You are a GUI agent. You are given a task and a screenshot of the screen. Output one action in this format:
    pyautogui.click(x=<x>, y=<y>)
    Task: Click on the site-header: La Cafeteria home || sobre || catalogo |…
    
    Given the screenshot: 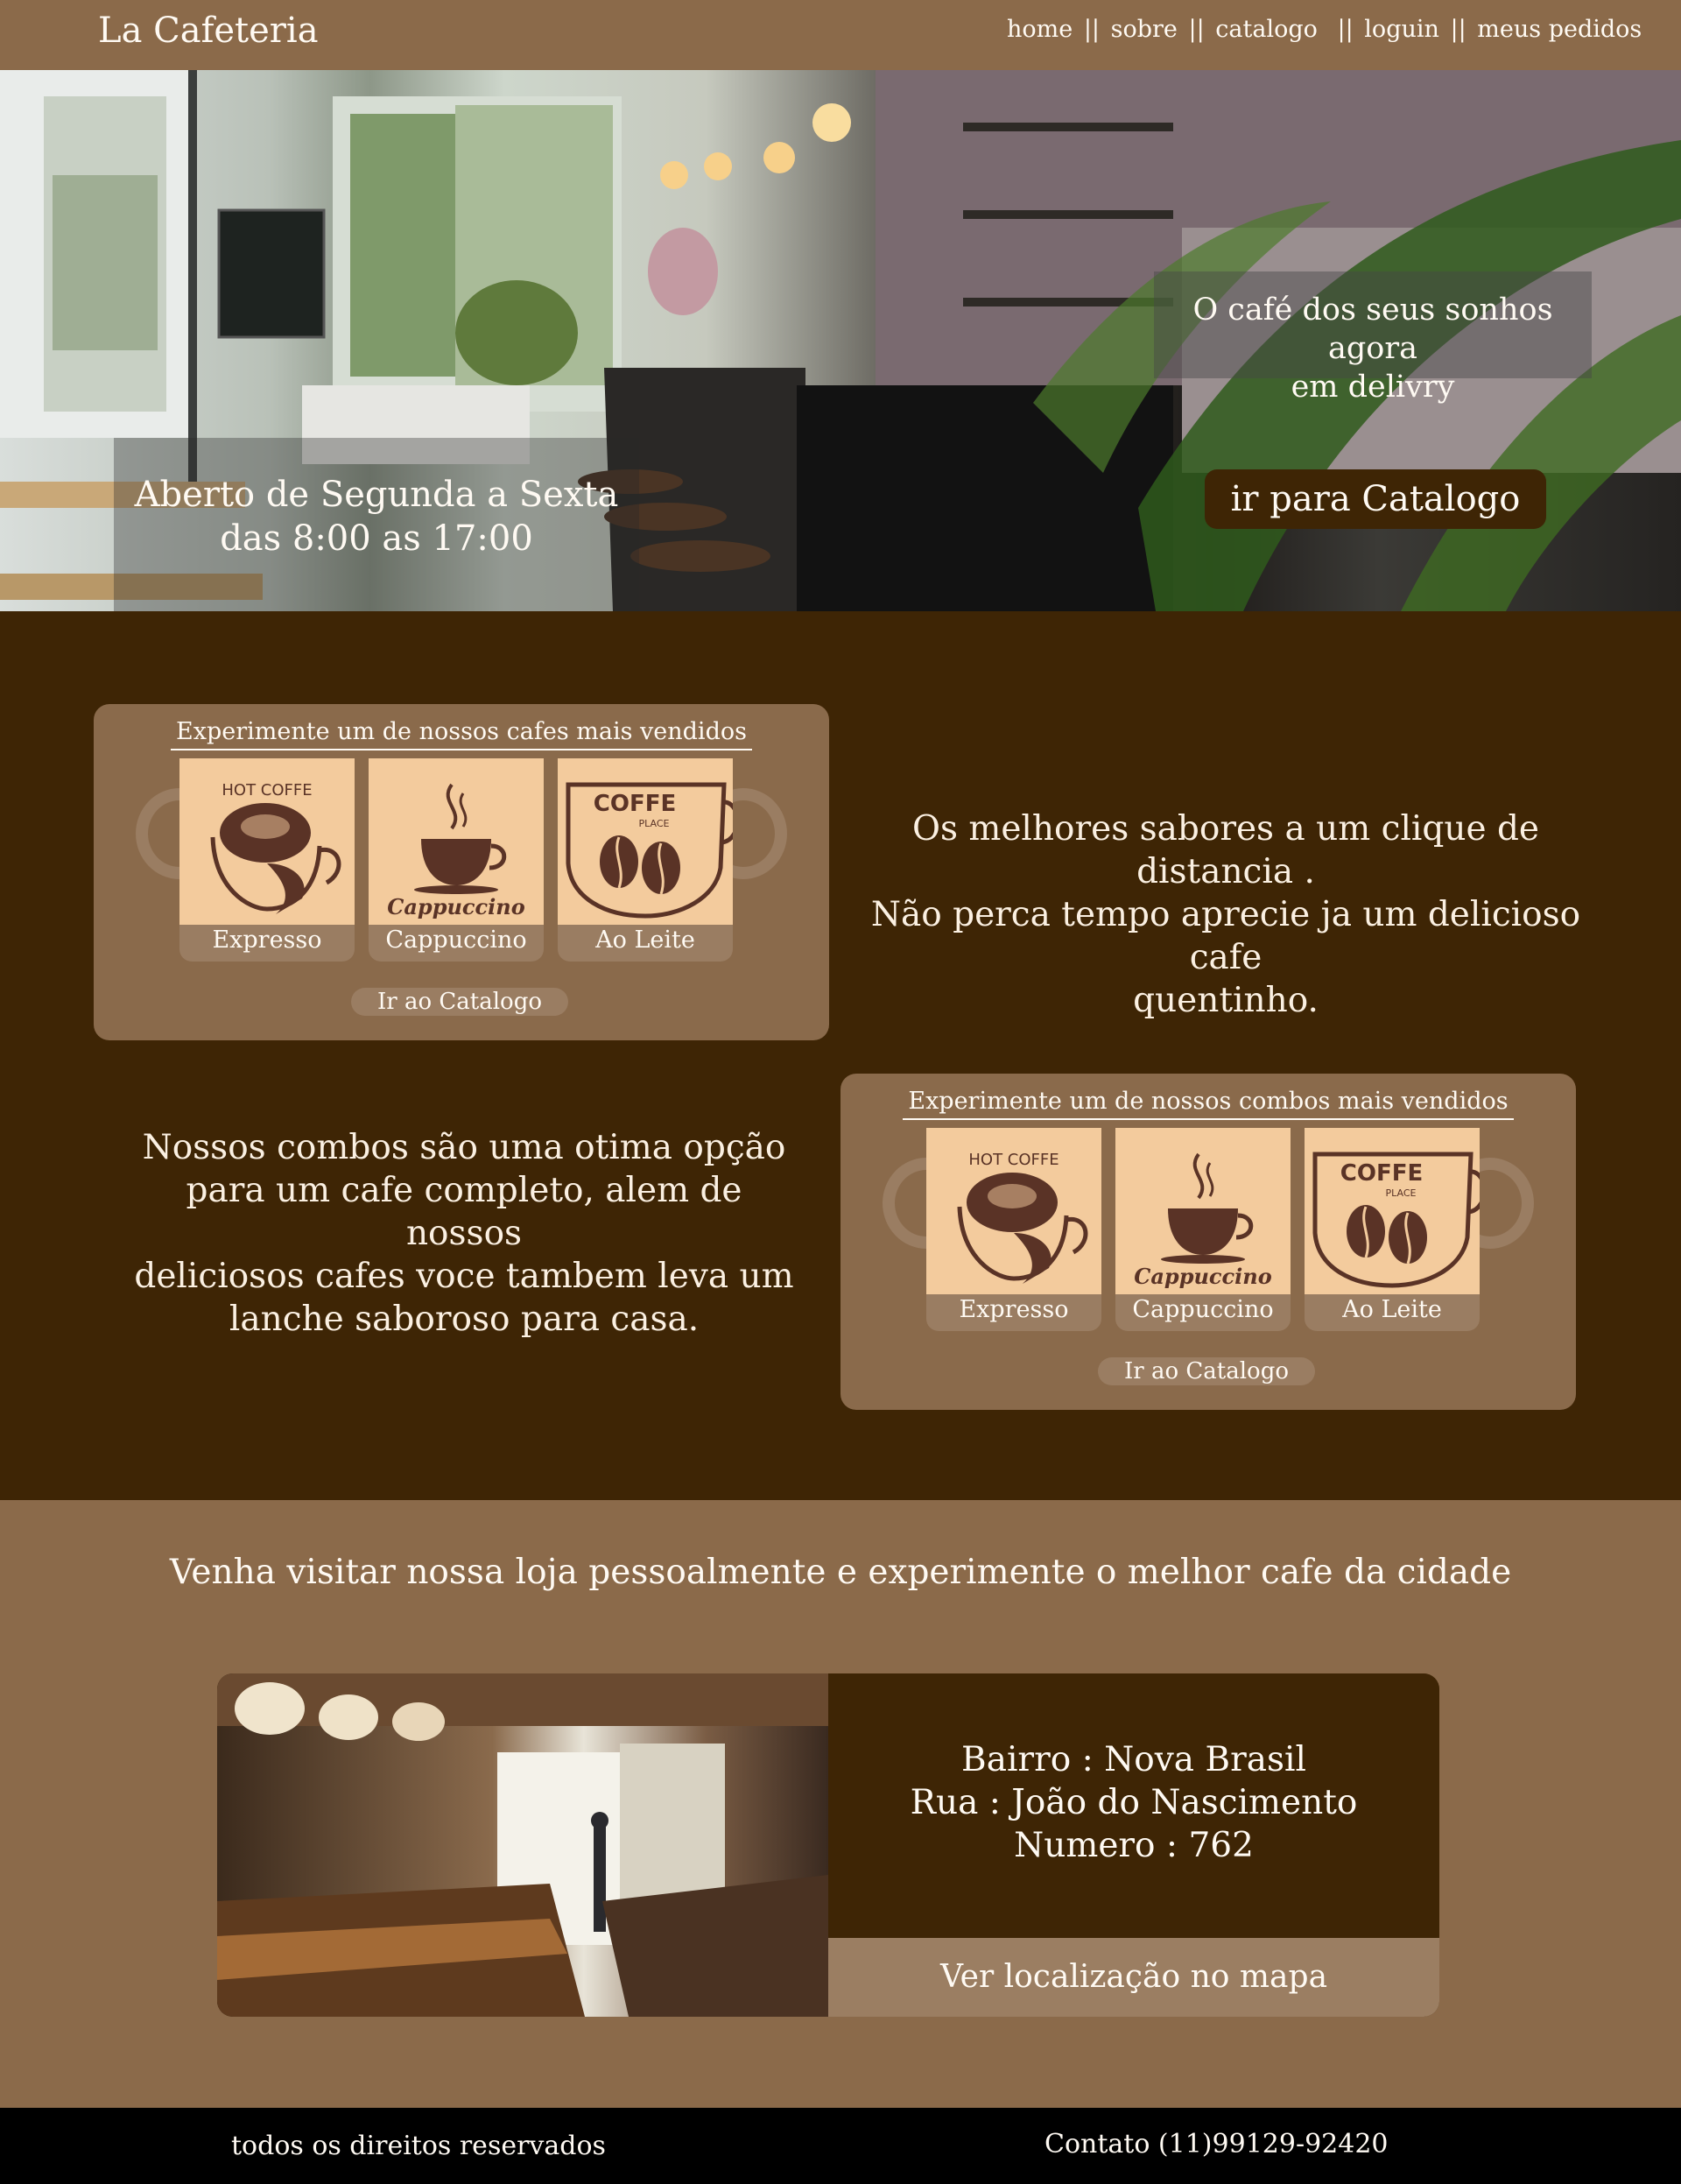 What is the action you would take?
    pyautogui.click(x=840, y=35)
    